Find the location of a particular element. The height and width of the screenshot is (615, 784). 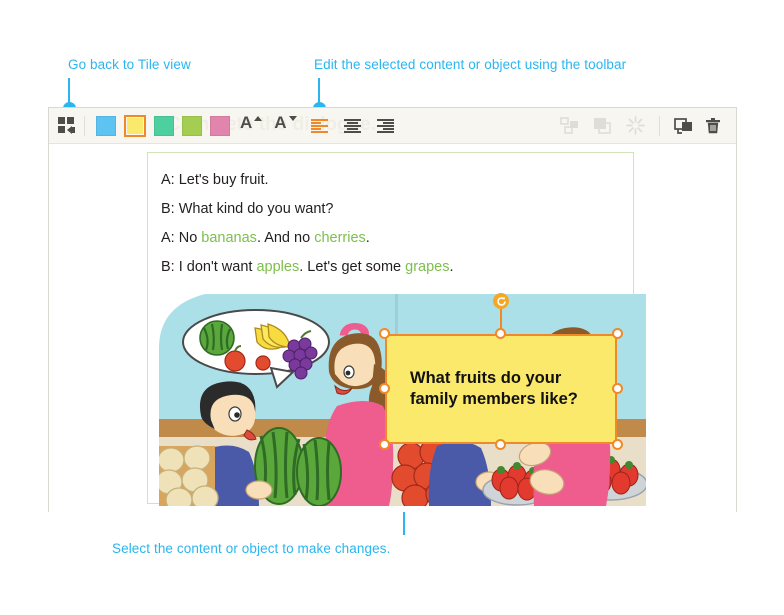

align-center-icon is located at coordinates (352, 125).